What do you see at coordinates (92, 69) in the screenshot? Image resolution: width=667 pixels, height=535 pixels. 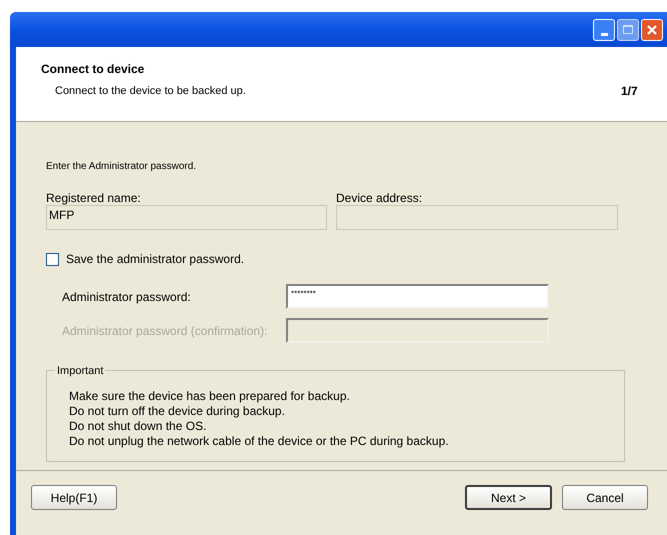 I see `page-title: Connect to device` at bounding box center [92, 69].